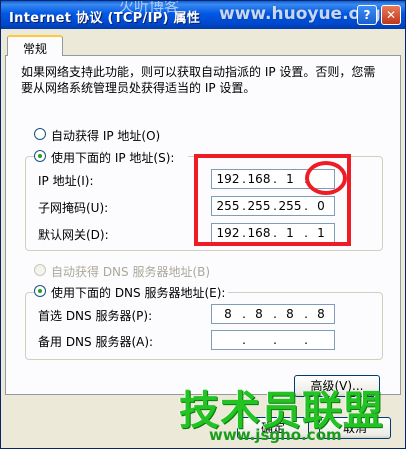 This screenshot has width=406, height=449. What do you see at coordinates (73, 235) in the screenshot?
I see `default-gateway-label: 默认网关(D):` at bounding box center [73, 235].